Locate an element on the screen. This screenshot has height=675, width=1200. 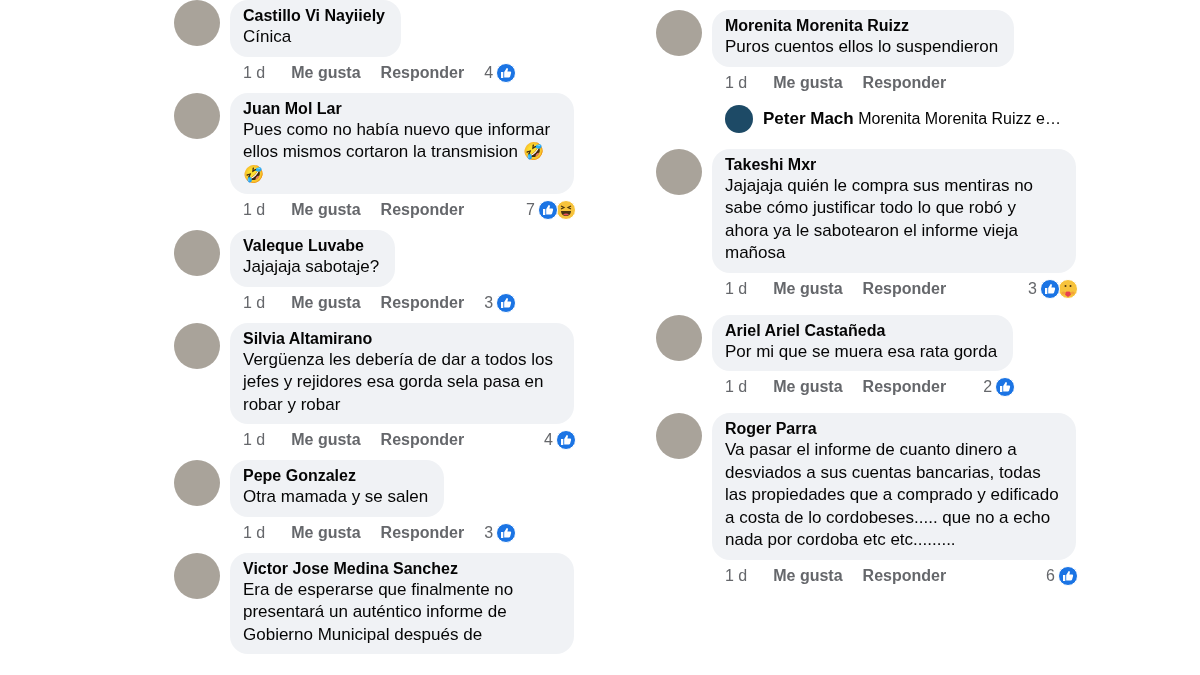
comment-author: Juan Mol Lar is located at coordinates (400, 108).